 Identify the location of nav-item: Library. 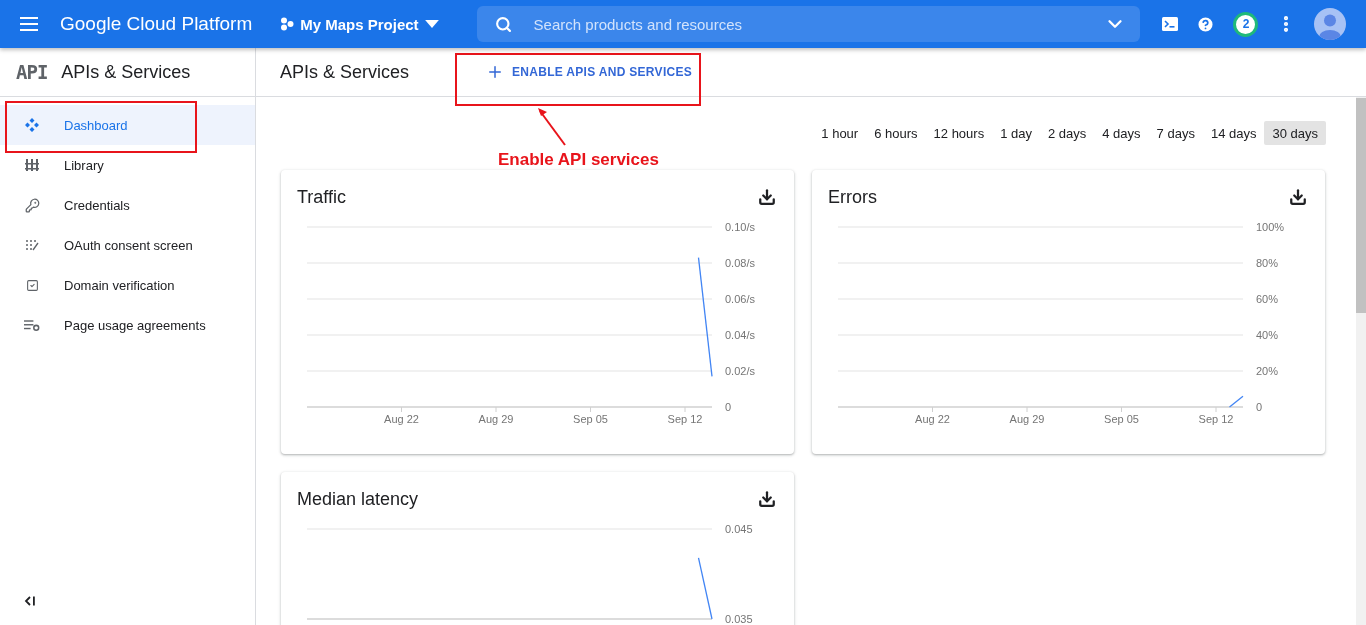
(127, 165).